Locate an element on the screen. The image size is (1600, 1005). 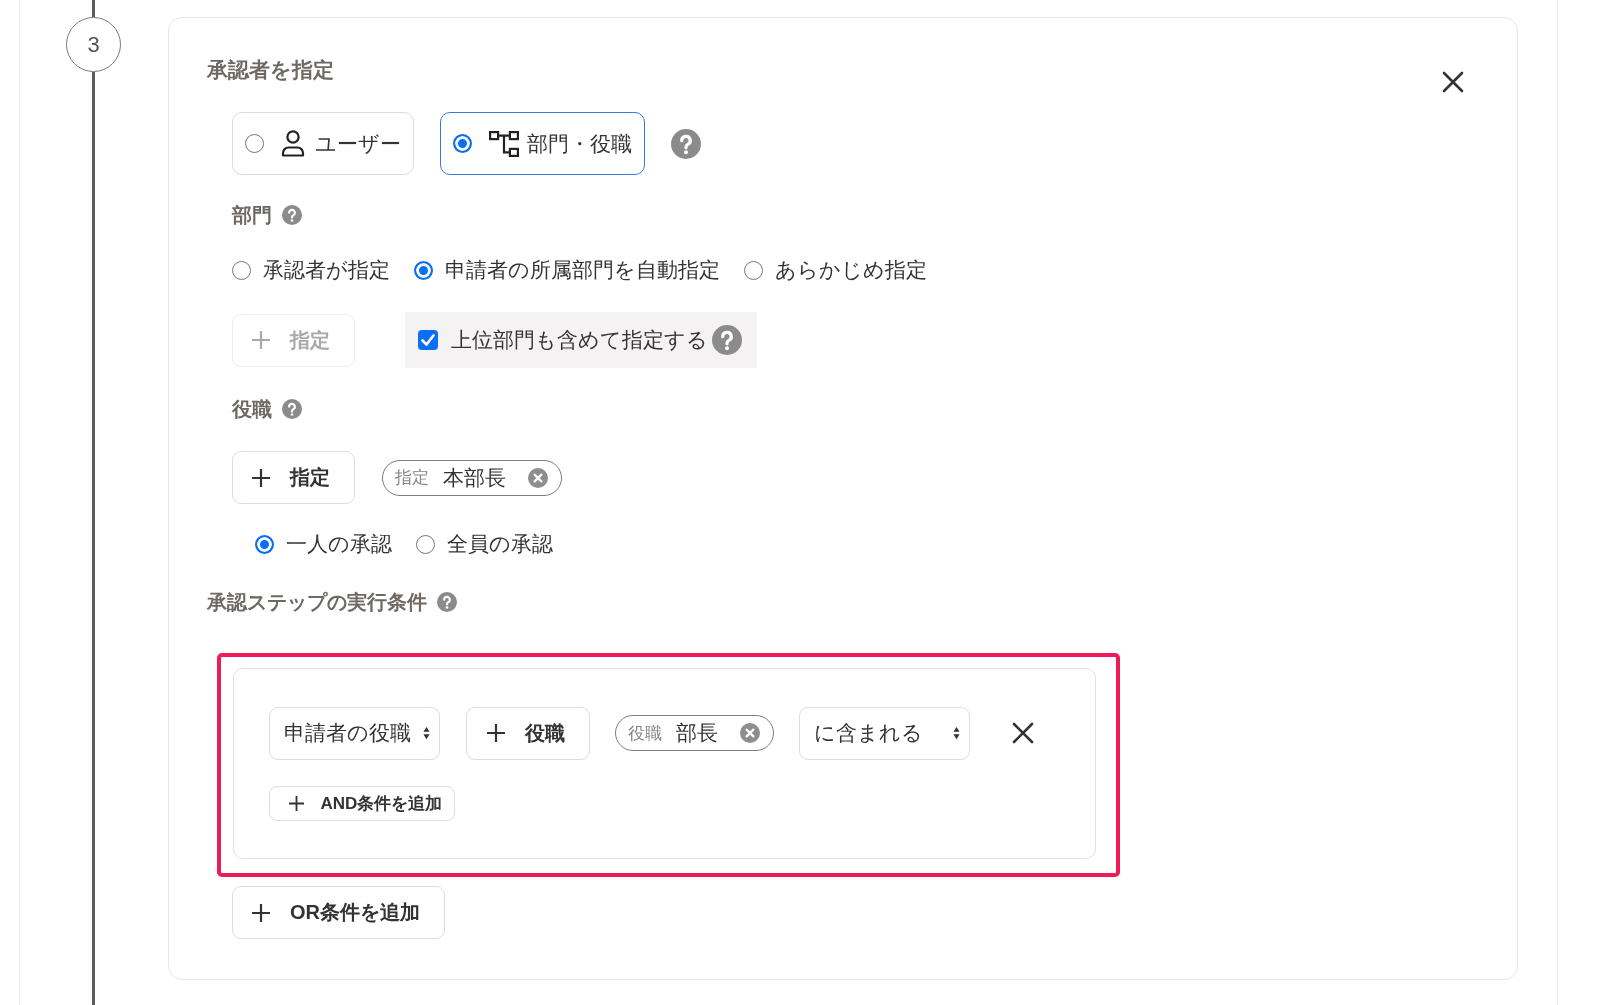
select-field: に含まれる is located at coordinates (884, 733).